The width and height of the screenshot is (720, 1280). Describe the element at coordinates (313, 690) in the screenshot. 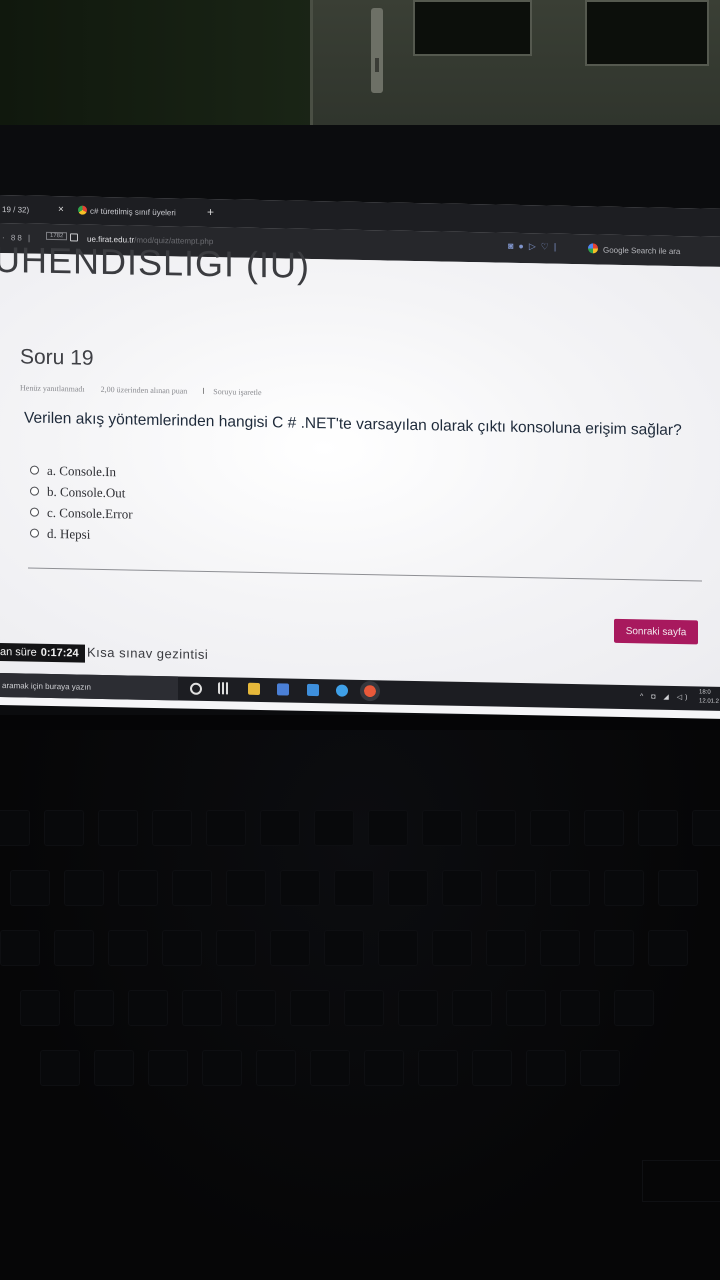

I see `mail-icon` at that location.